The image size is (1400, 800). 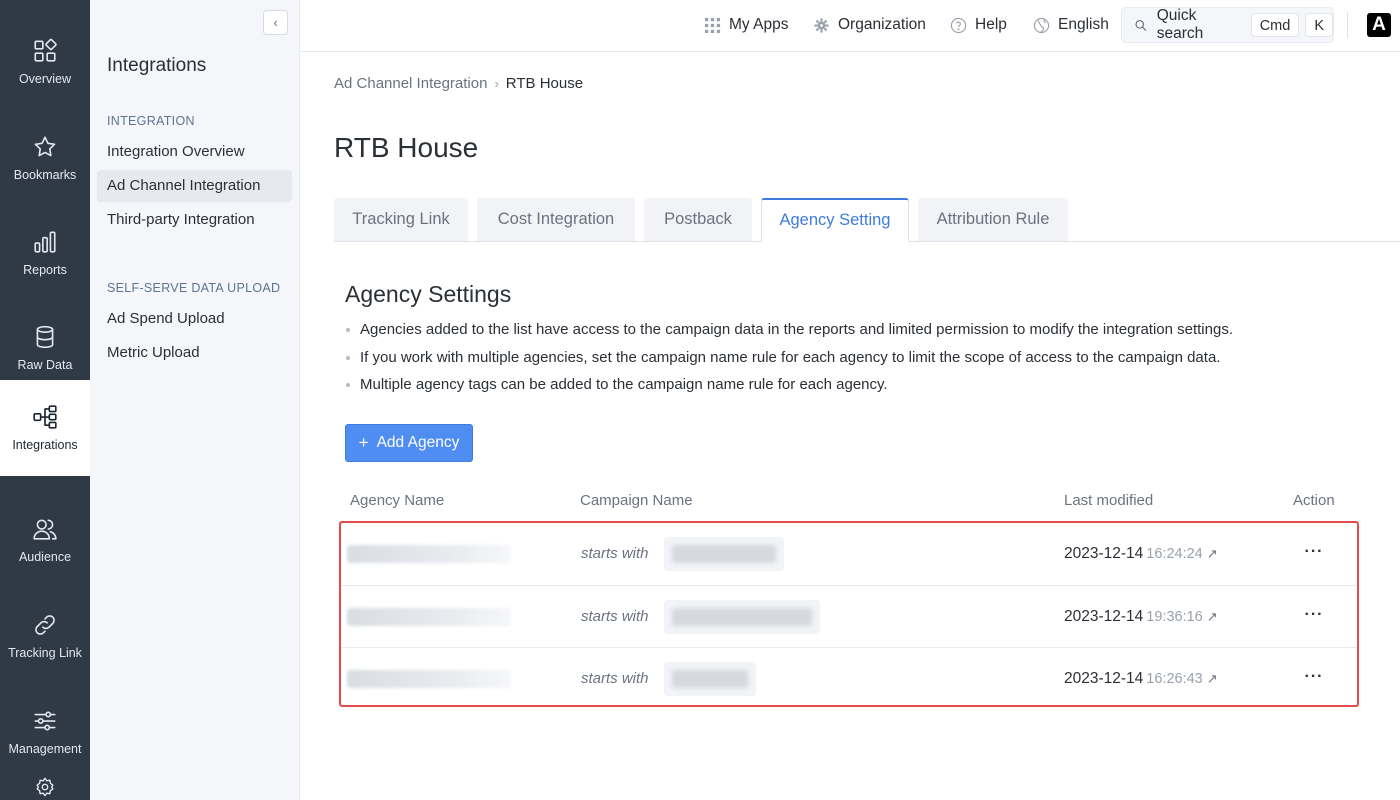 I want to click on breadcrumb: Ad Channel Integration › RTB House, so click(x=458, y=83).